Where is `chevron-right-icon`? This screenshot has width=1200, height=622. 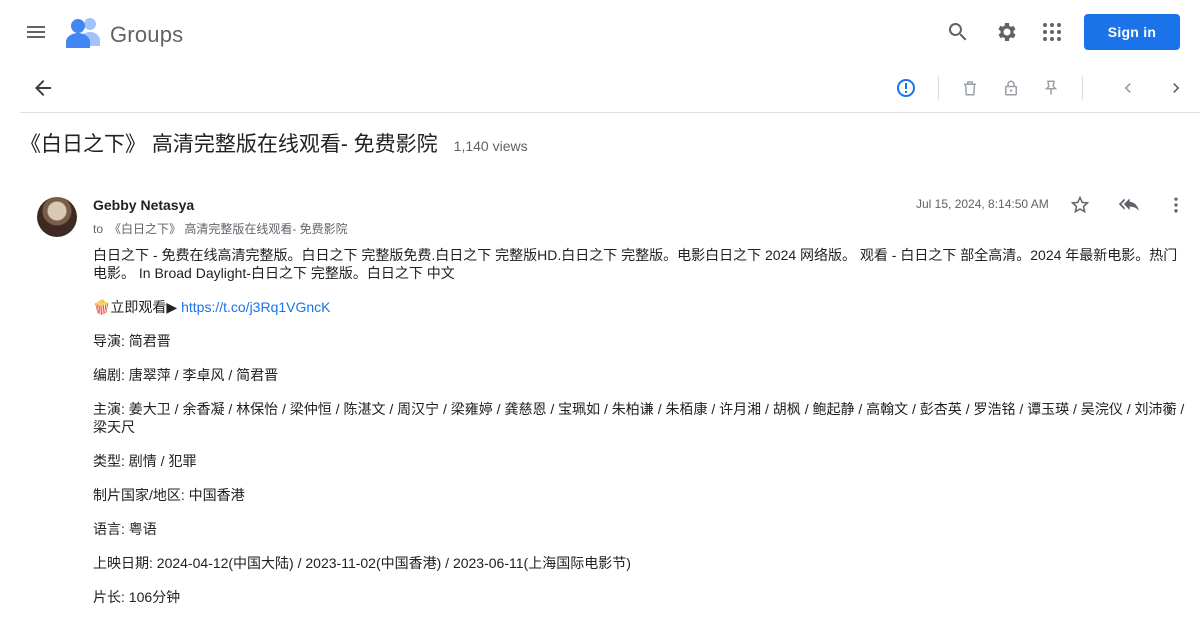 chevron-right-icon is located at coordinates (1176, 88).